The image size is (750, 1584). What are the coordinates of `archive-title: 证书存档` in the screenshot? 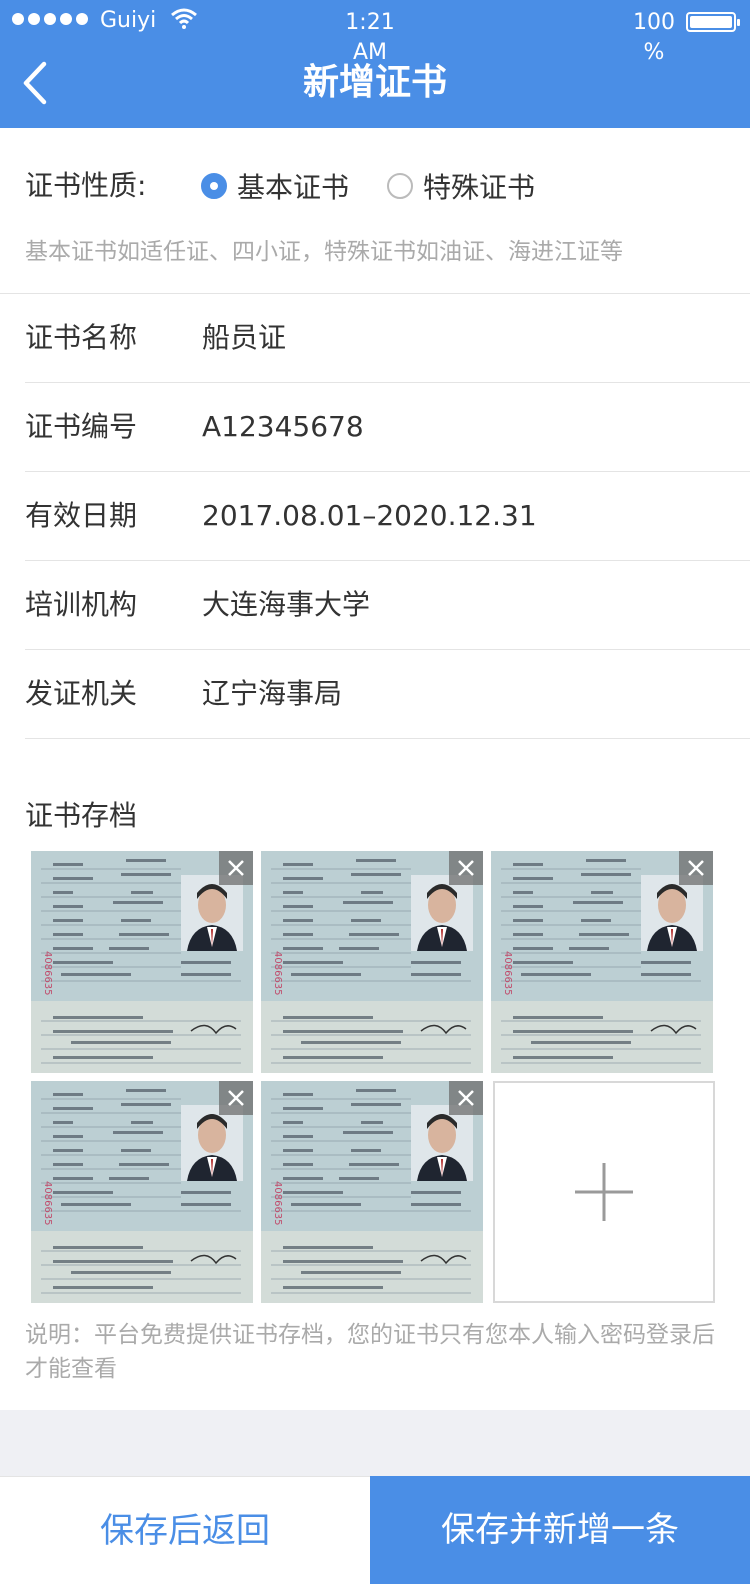 It's located at (81, 815).